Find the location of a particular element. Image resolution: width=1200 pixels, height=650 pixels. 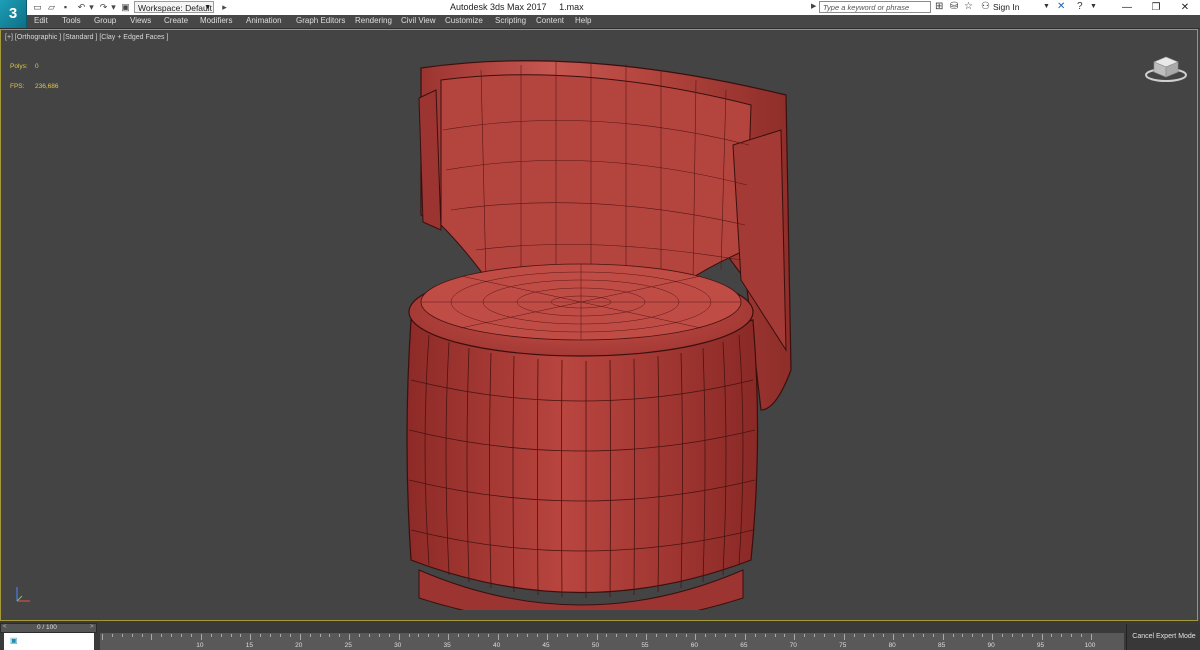

track-tick-label: 15 is located at coordinates (249, 645).